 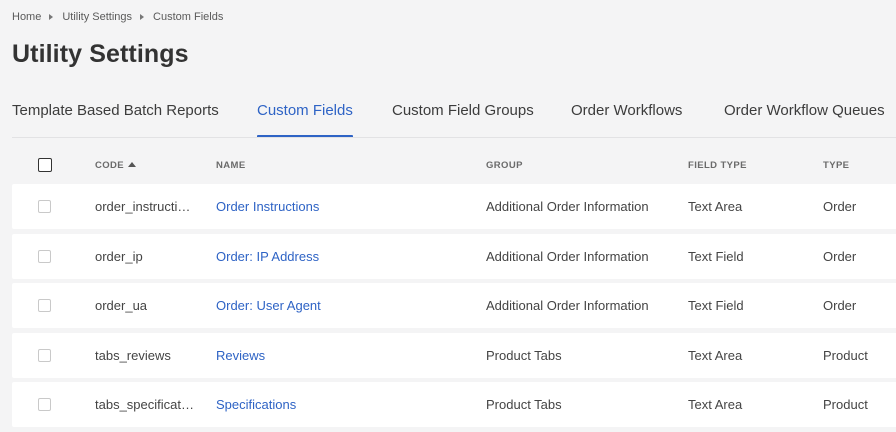 What do you see at coordinates (268, 305) in the screenshot?
I see `cell-name-link: Order: User Agent` at bounding box center [268, 305].